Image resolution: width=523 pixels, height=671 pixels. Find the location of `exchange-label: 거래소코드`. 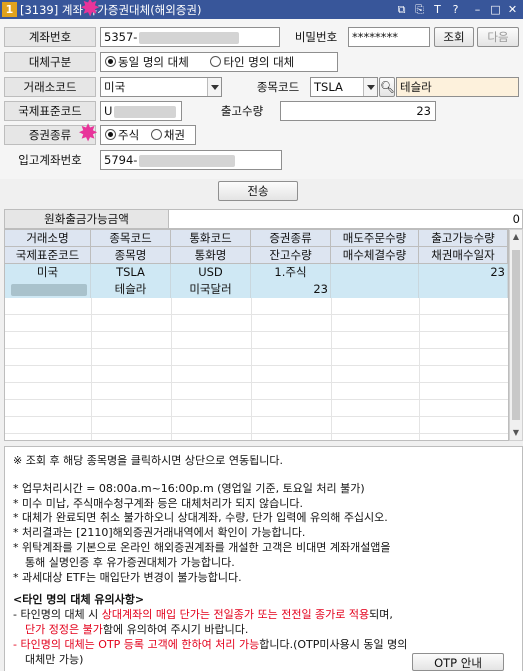

exchange-label: 거래소코드 is located at coordinates (50, 87).